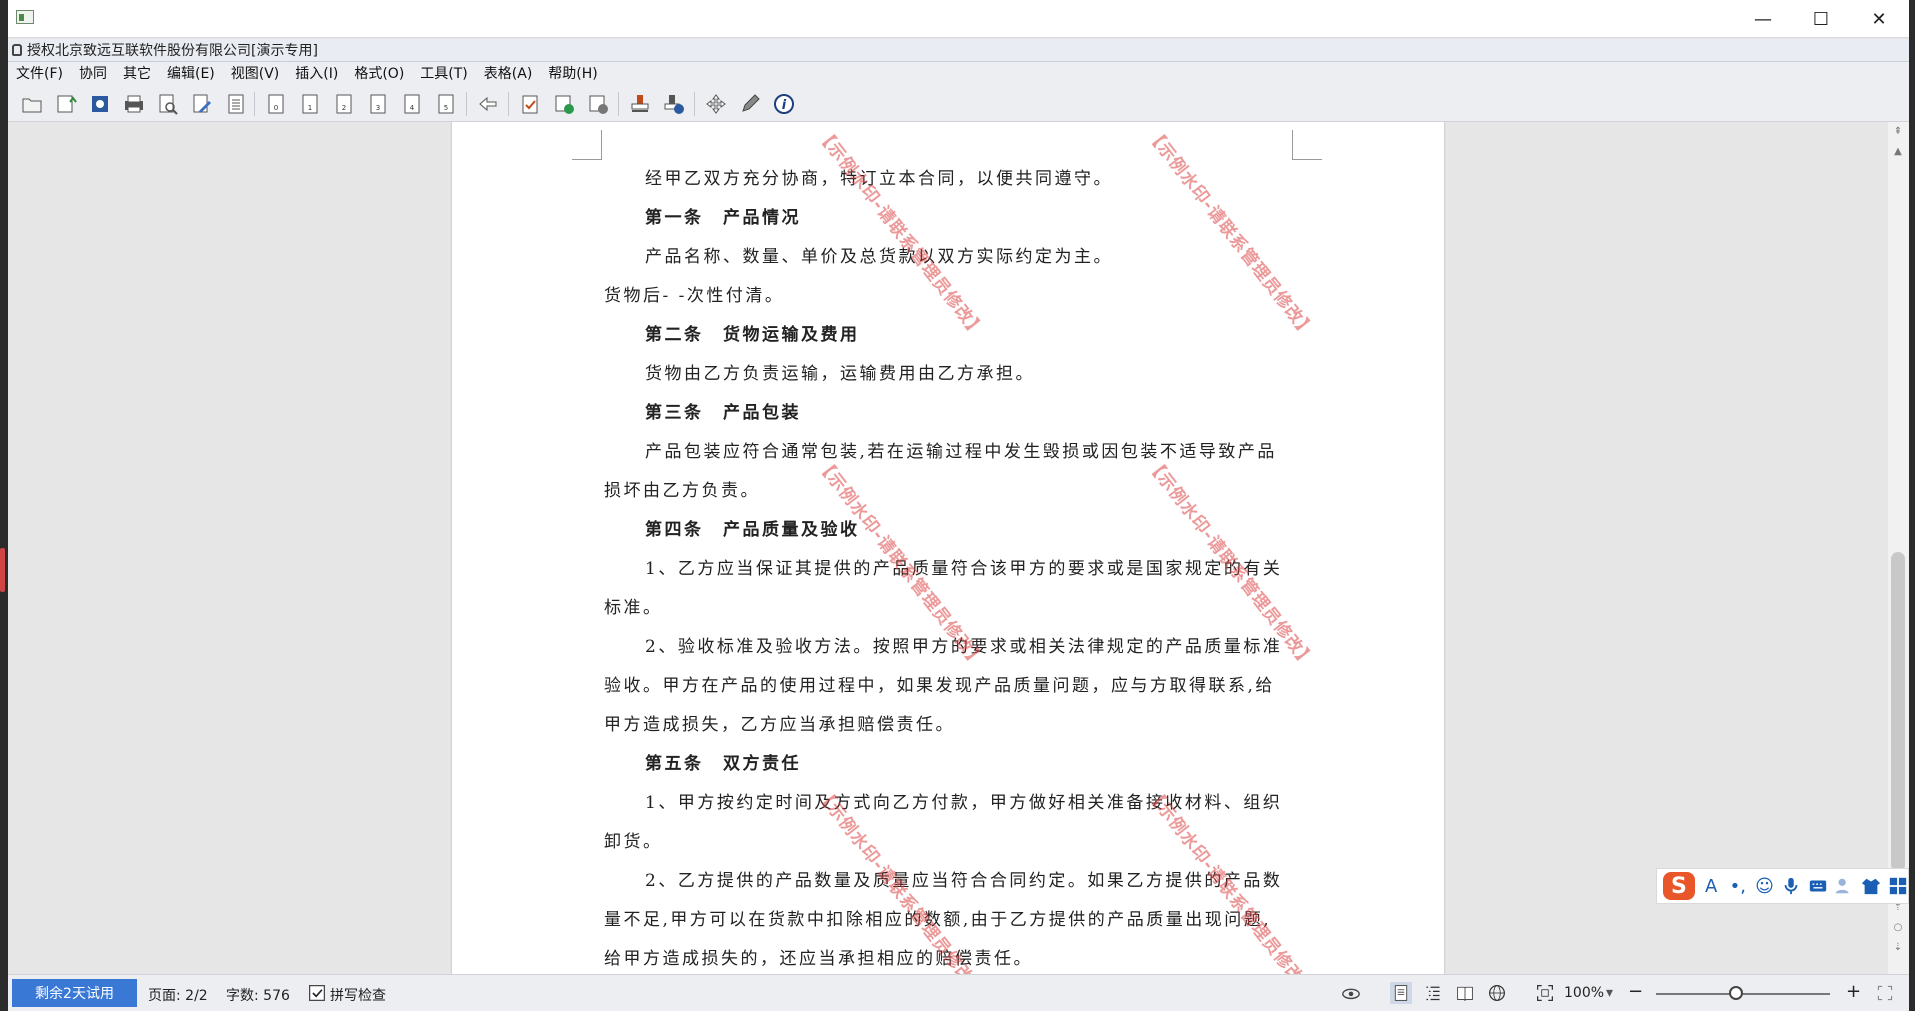 Image resolution: width=1915 pixels, height=1011 pixels. What do you see at coordinates (958, 992) in the screenshot?
I see `status-bar: 剩余2天试用 页面: 2/2 字数: 576 拼写检查 100% ▾ − +` at bounding box center [958, 992].